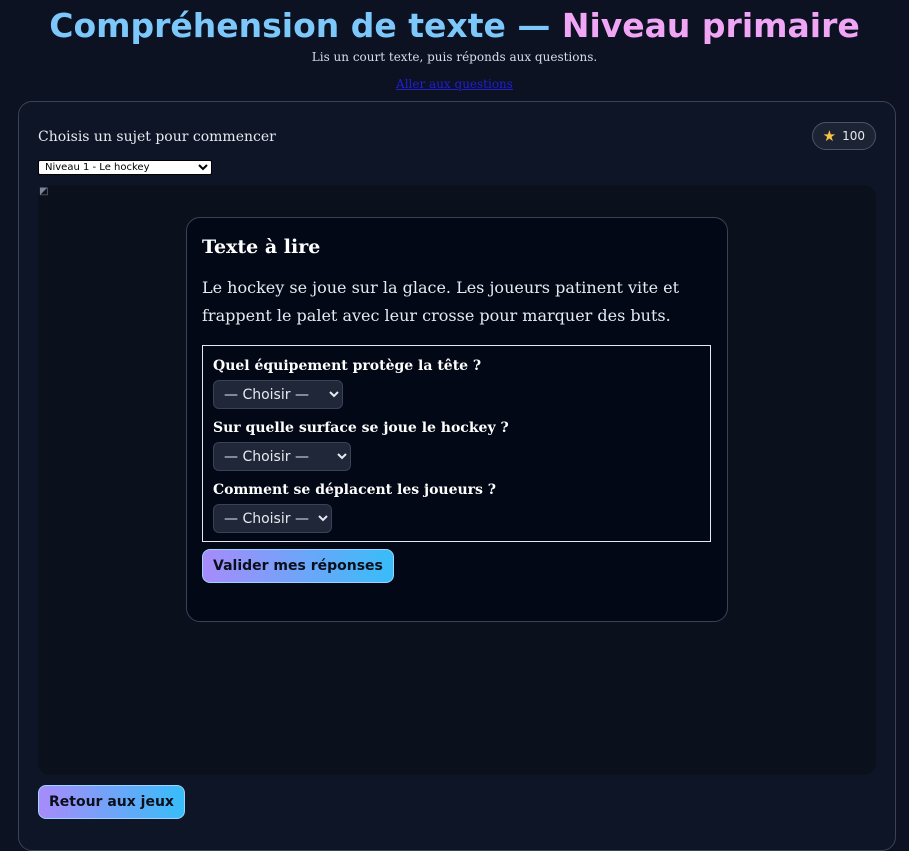 The height and width of the screenshot is (851, 909). What do you see at coordinates (710, 25) in the screenshot?
I see `page-title-level: Niveau primaire` at bounding box center [710, 25].